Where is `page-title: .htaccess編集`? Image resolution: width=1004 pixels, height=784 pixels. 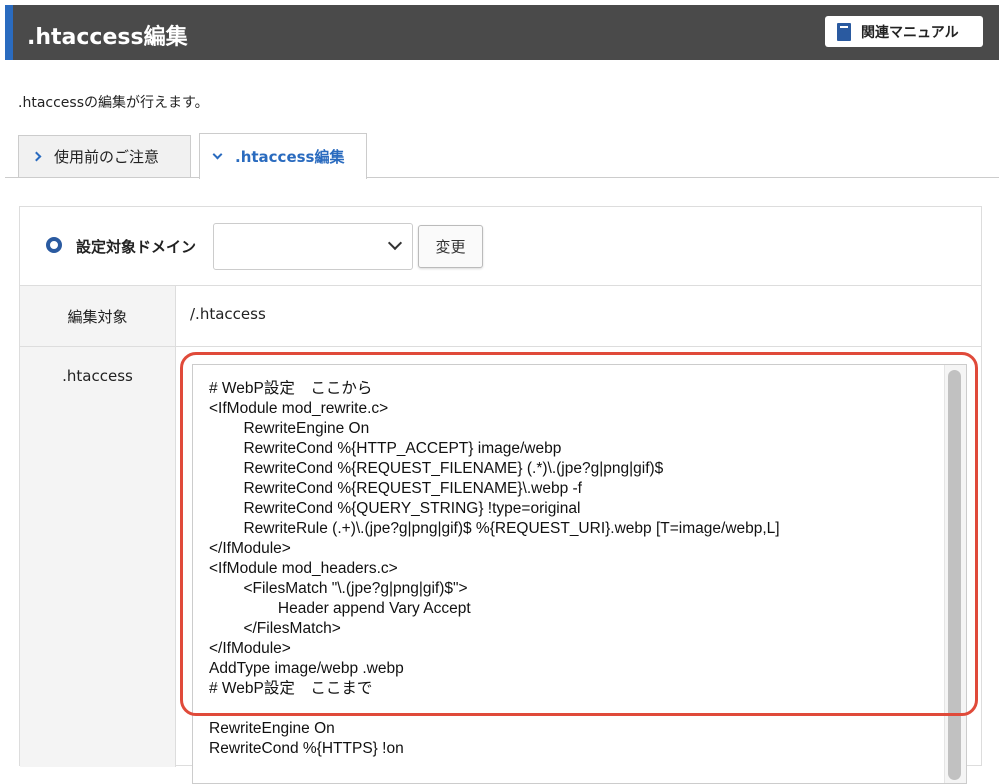
page-title: .htaccess編集 is located at coordinates (107, 37).